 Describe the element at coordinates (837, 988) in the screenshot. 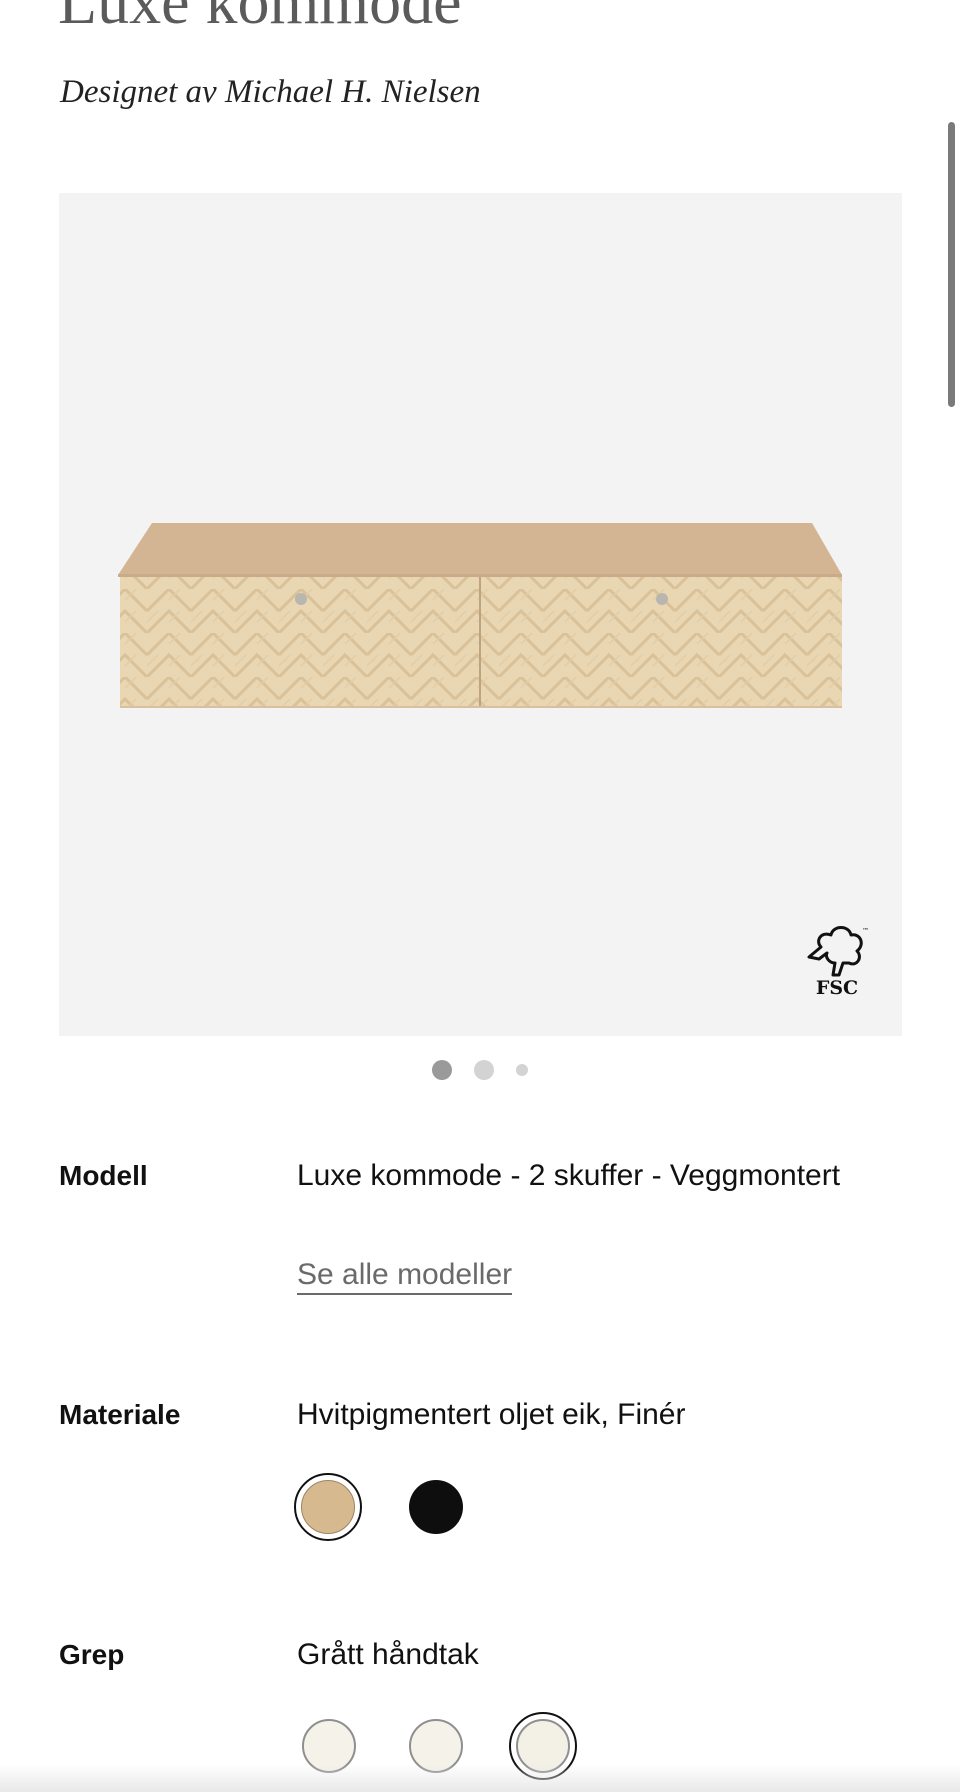

I see `fsc-label: FSC` at that location.